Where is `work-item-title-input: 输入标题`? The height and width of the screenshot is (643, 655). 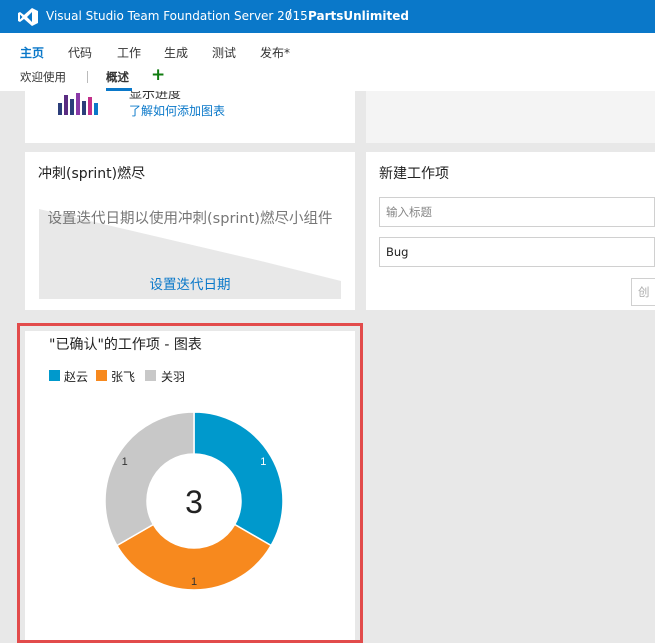
work-item-title-input: 输入标题 is located at coordinates (517, 212).